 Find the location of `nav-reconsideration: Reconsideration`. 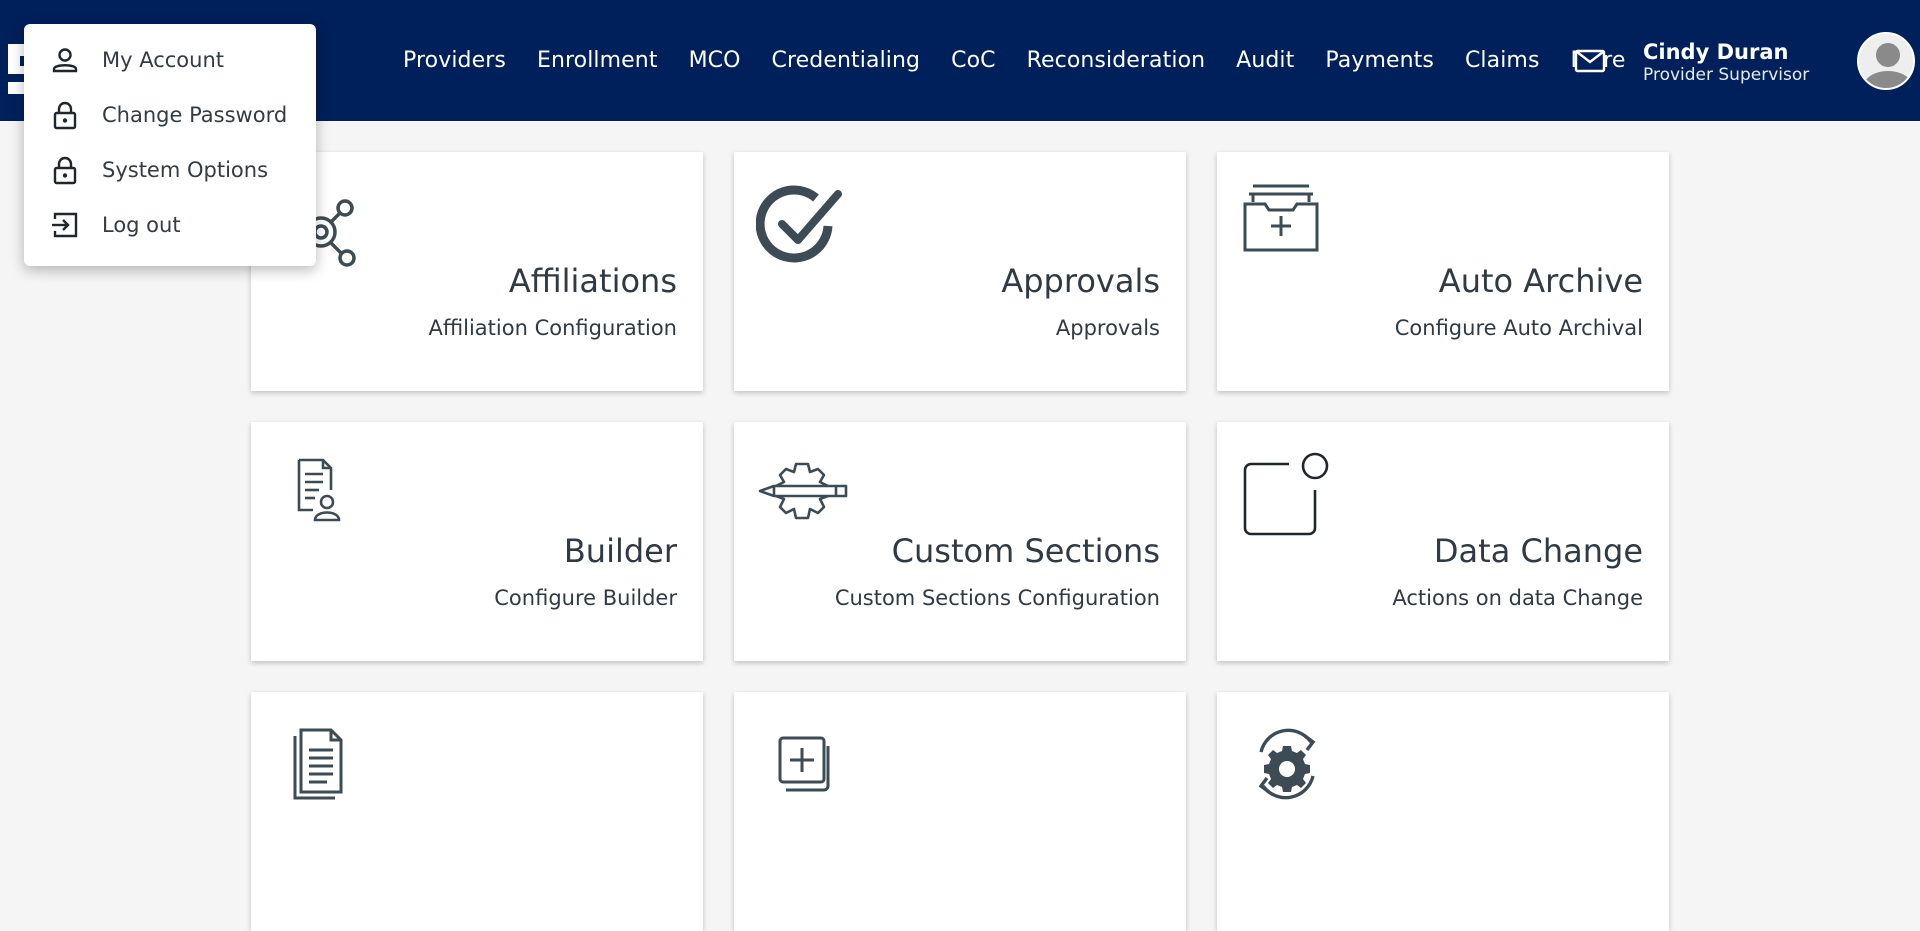

nav-reconsideration: Reconsideration is located at coordinates (1116, 60).